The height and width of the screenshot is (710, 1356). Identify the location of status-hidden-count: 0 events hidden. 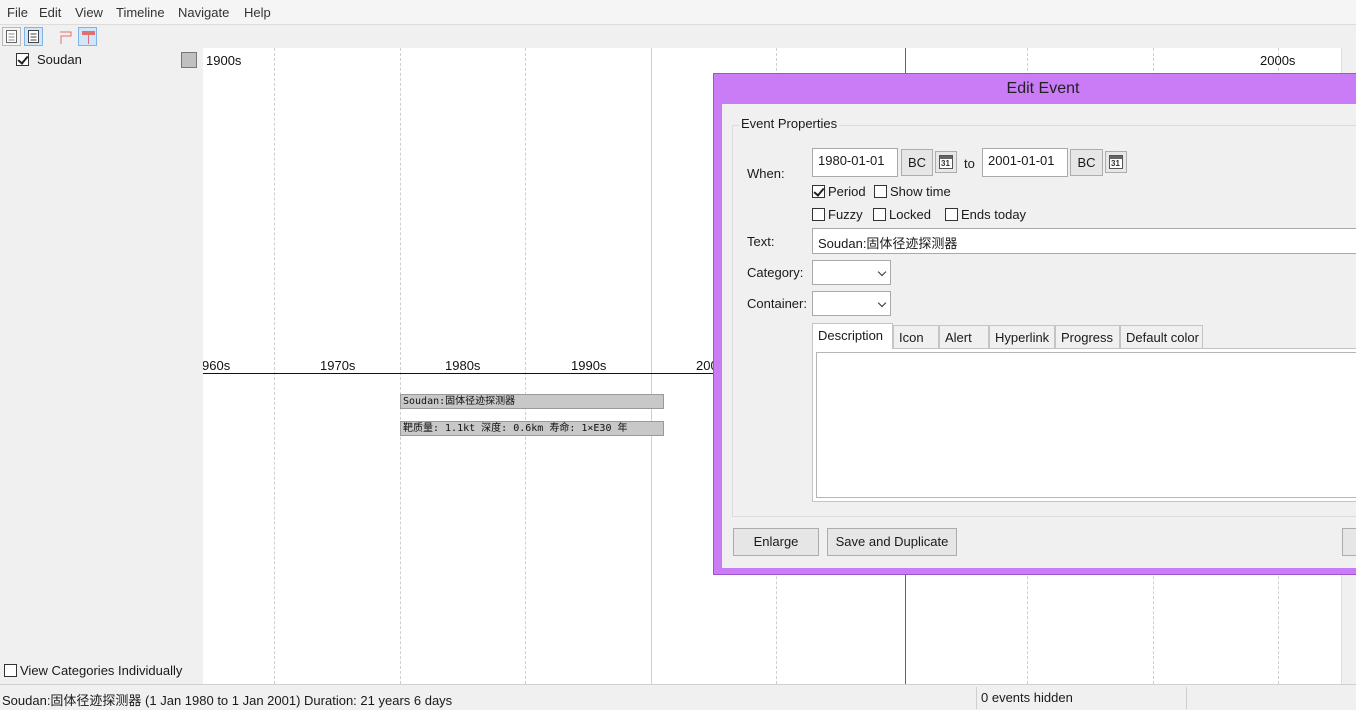
(1027, 697).